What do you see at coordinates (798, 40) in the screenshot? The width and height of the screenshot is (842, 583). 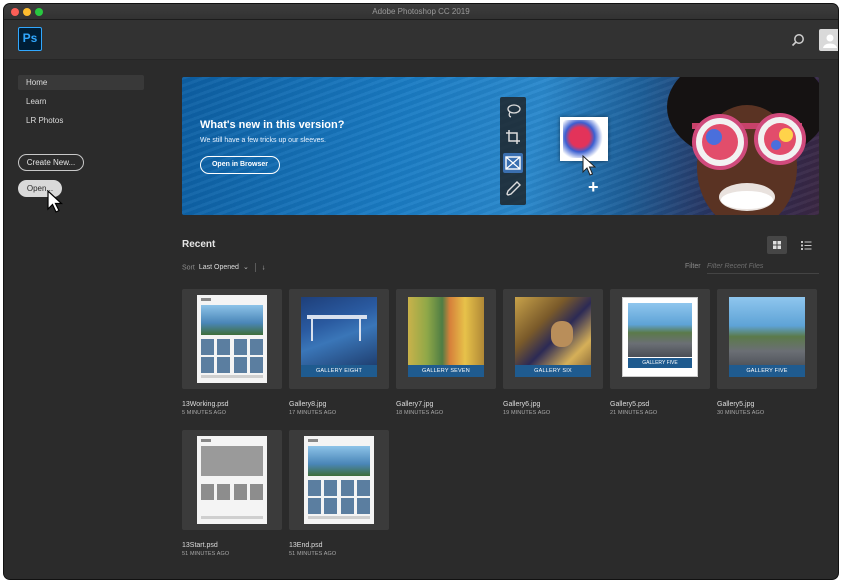 I see `search-icon` at bounding box center [798, 40].